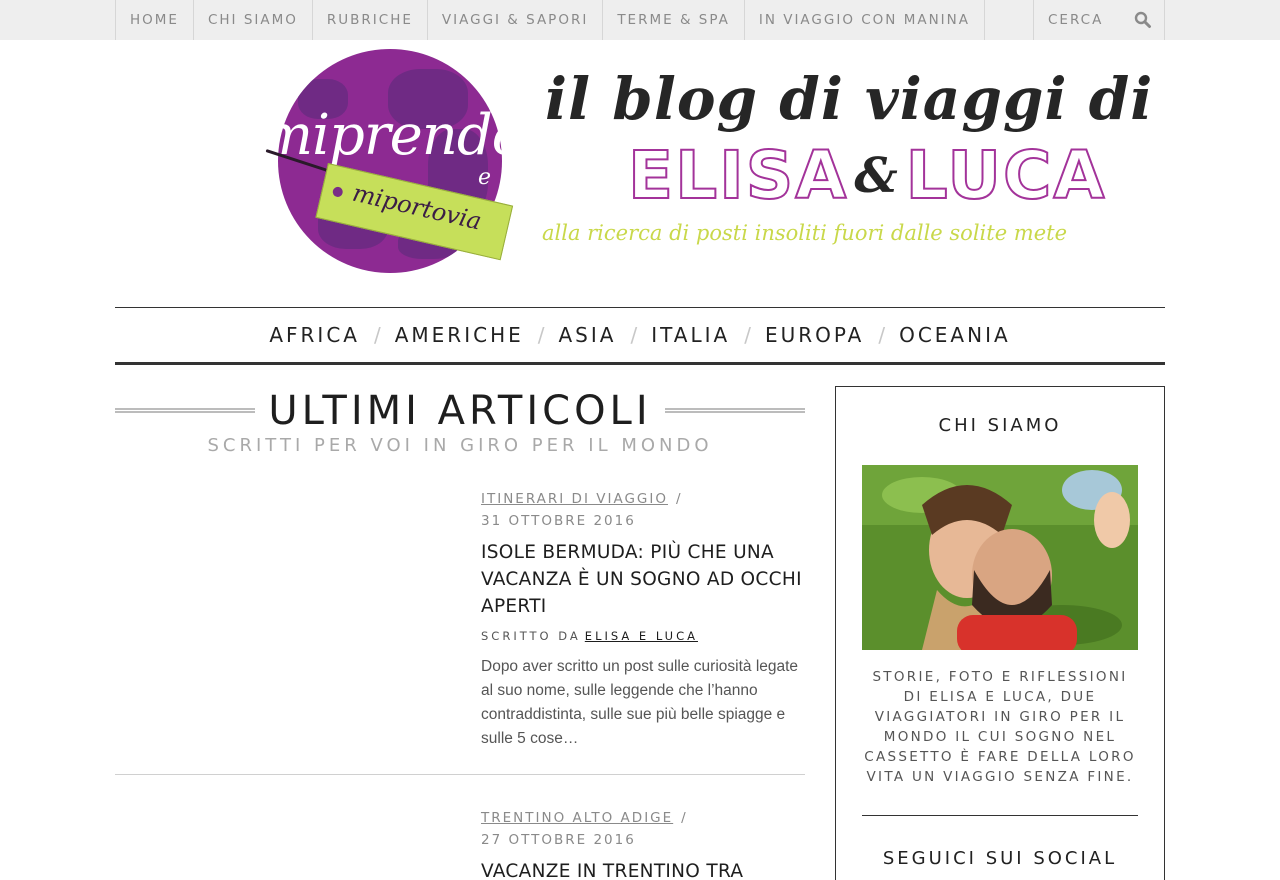 Image resolution: width=1280 pixels, height=880 pixels. I want to click on header-names: ELISA &LUCA, so click(867, 175).